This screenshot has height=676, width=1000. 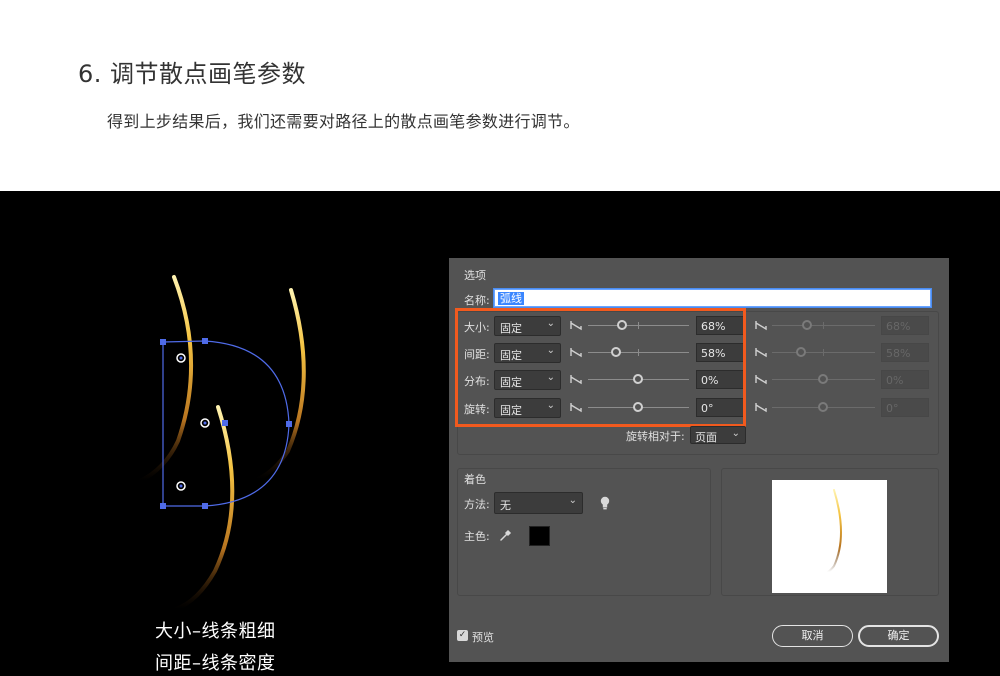 I want to click on brush-artwork, so click(x=222, y=443).